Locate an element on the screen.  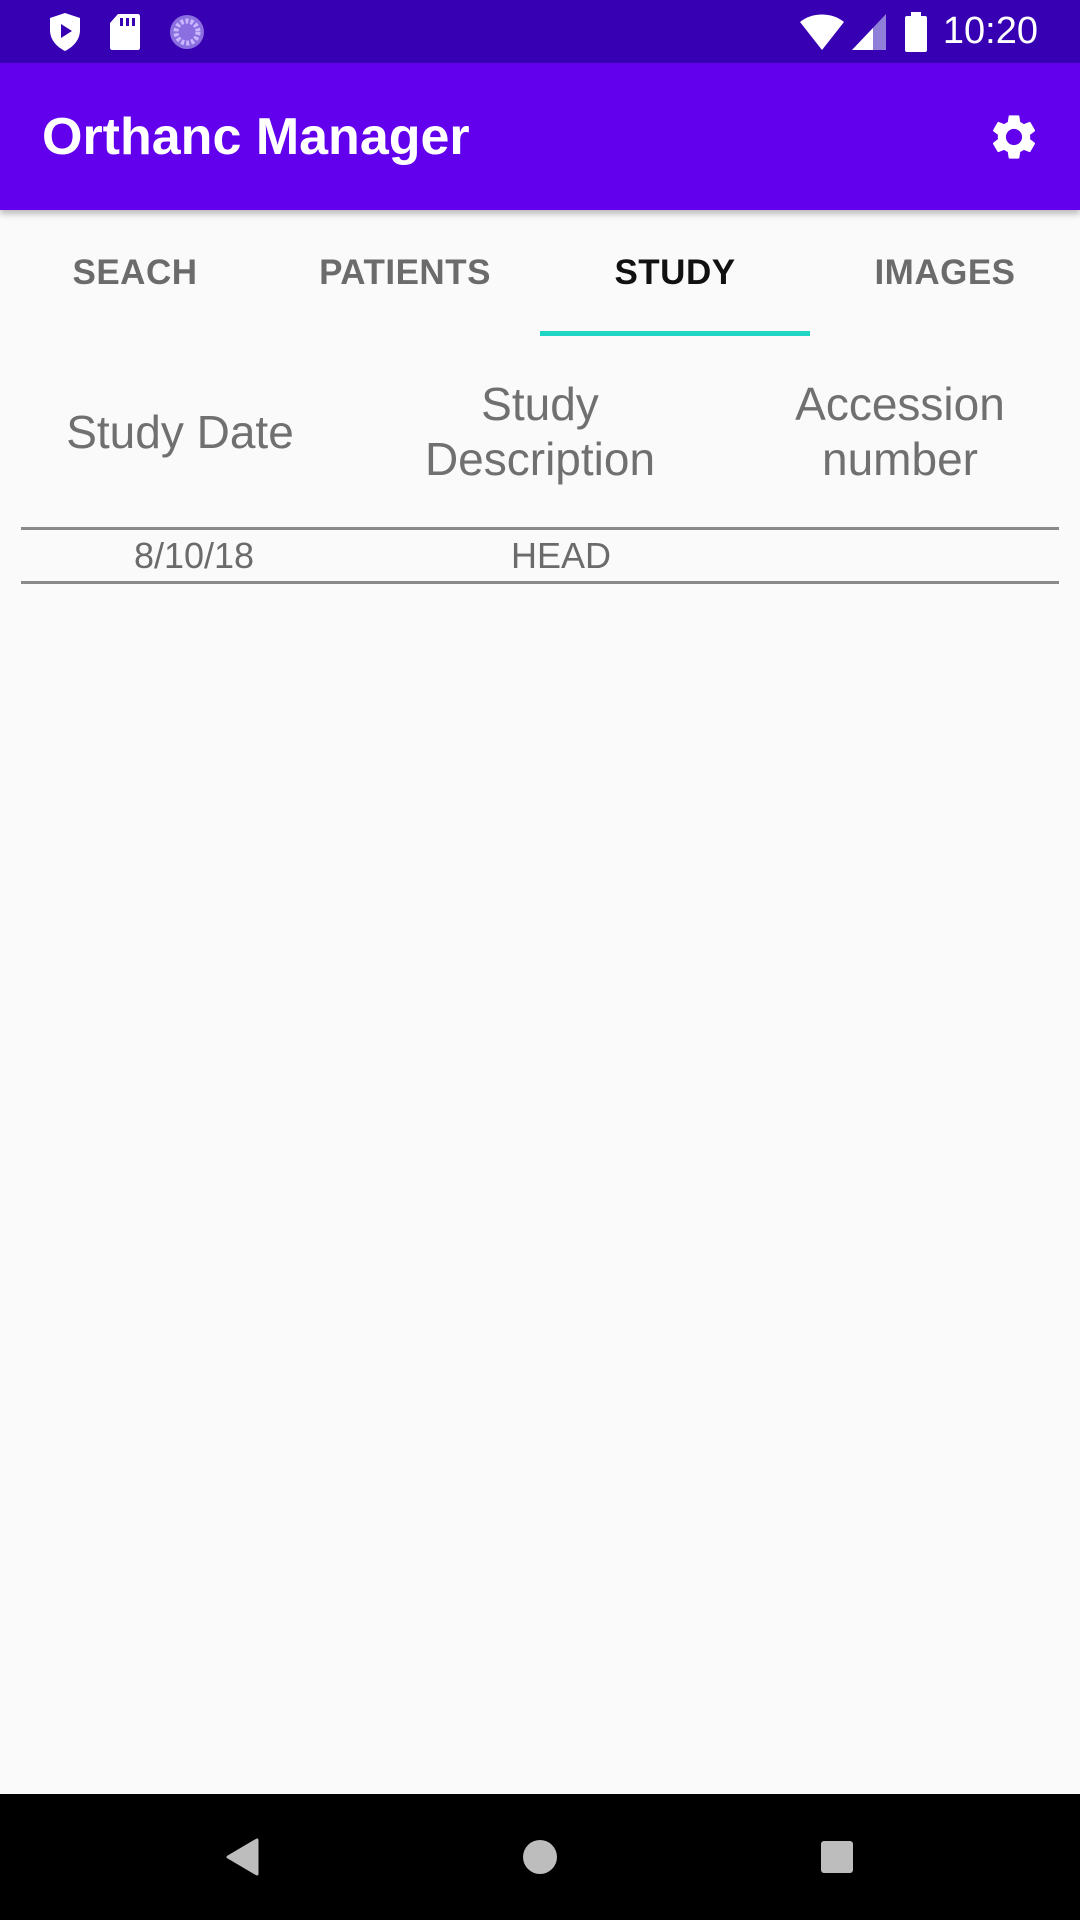
tab-patients: PATIENTS is located at coordinates (405, 273).